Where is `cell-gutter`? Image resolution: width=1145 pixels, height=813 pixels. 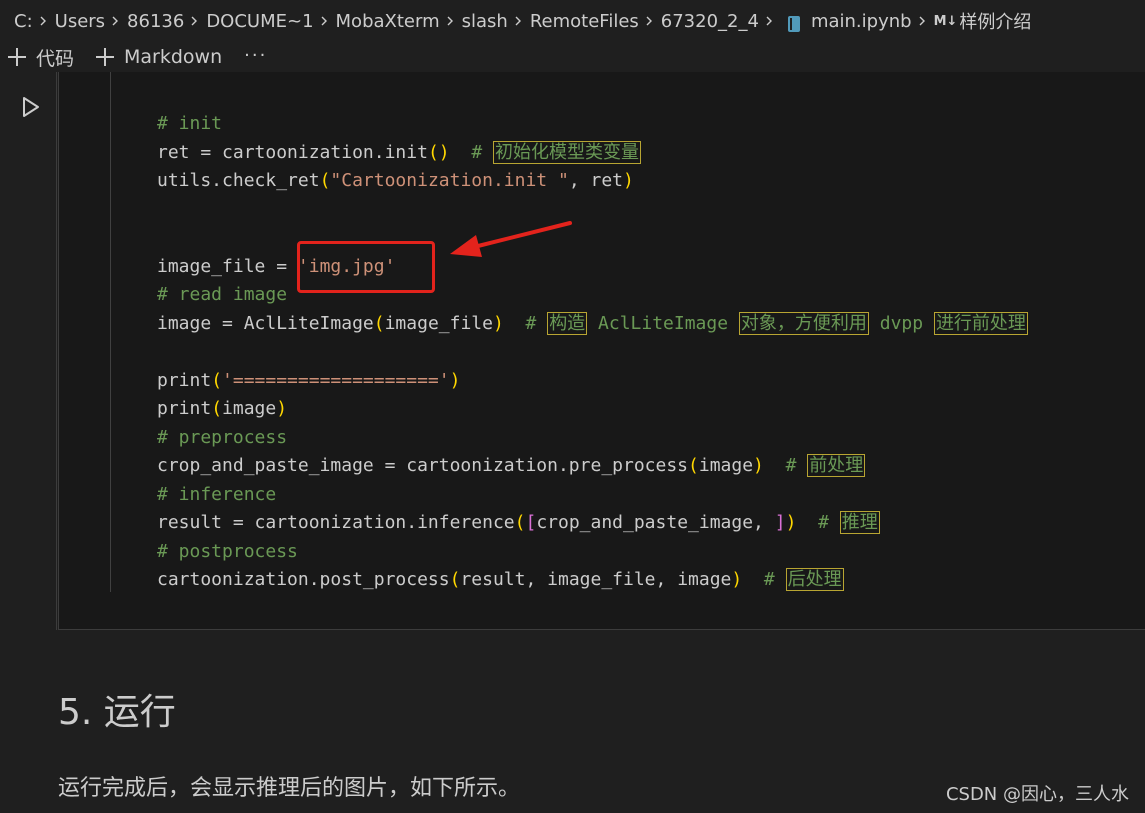
cell-gutter is located at coordinates (28, 351).